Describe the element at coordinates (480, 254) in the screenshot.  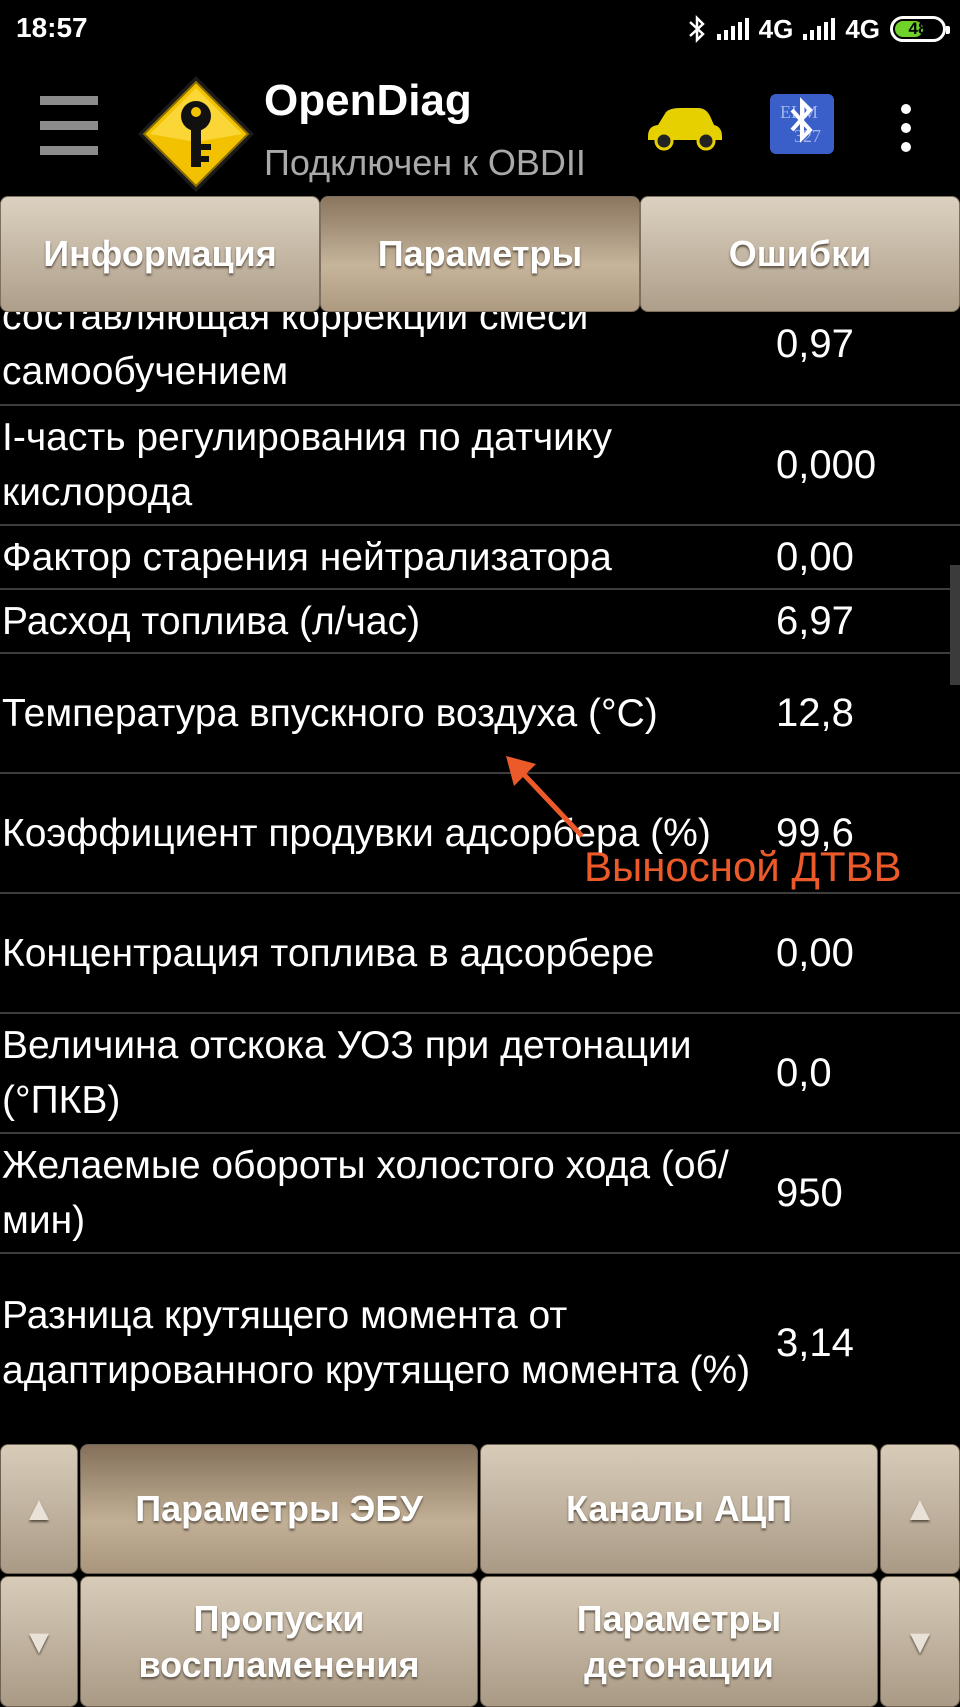
I see `tab-parameters: Параметры` at that location.